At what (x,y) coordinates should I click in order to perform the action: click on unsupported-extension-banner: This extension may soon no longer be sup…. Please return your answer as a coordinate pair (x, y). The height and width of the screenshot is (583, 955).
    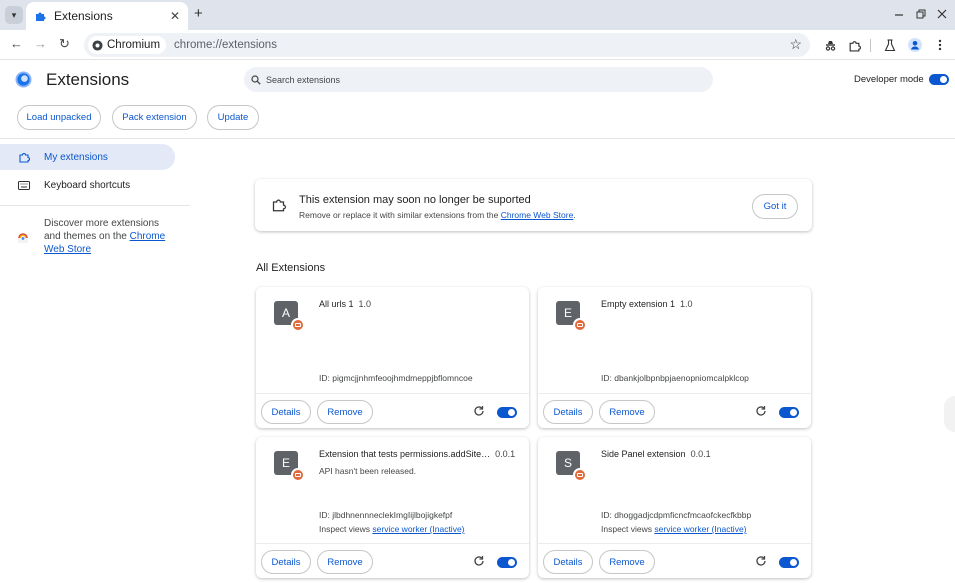
    Looking at the image, I should click on (533, 205).